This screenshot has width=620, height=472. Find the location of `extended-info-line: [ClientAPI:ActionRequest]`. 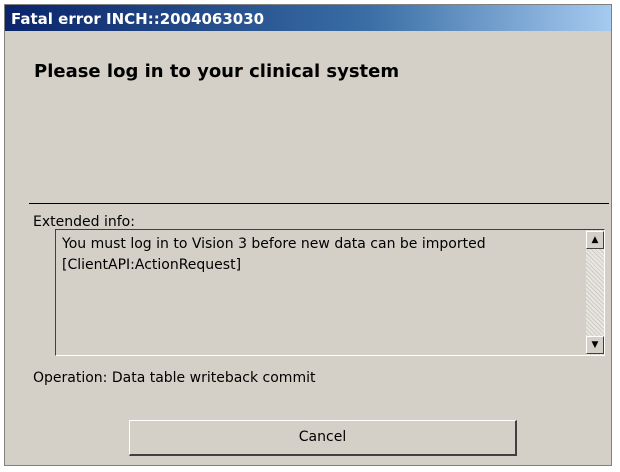

extended-info-line: [ClientAPI:ActionRequest] is located at coordinates (152, 265).